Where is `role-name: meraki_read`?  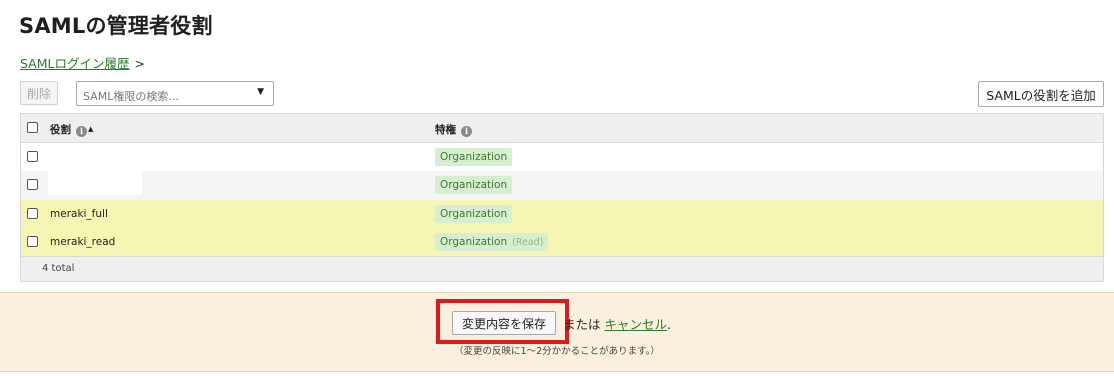 role-name: meraki_read is located at coordinates (83, 242).